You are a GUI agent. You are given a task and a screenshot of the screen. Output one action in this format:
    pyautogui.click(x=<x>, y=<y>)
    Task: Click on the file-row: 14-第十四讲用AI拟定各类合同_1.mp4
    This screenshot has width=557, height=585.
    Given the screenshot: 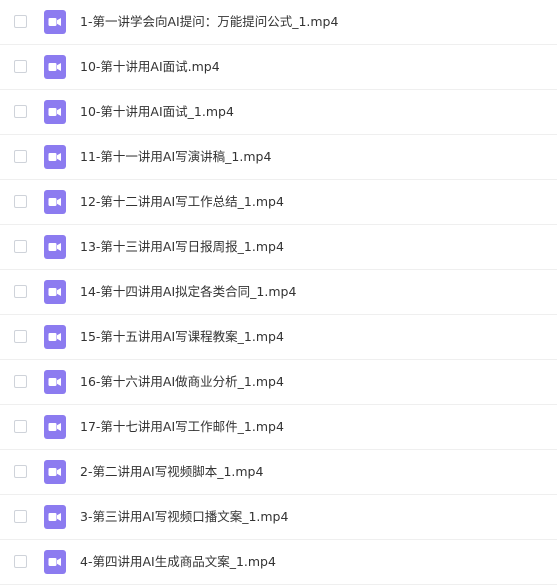 What is the action you would take?
    pyautogui.click(x=278, y=292)
    